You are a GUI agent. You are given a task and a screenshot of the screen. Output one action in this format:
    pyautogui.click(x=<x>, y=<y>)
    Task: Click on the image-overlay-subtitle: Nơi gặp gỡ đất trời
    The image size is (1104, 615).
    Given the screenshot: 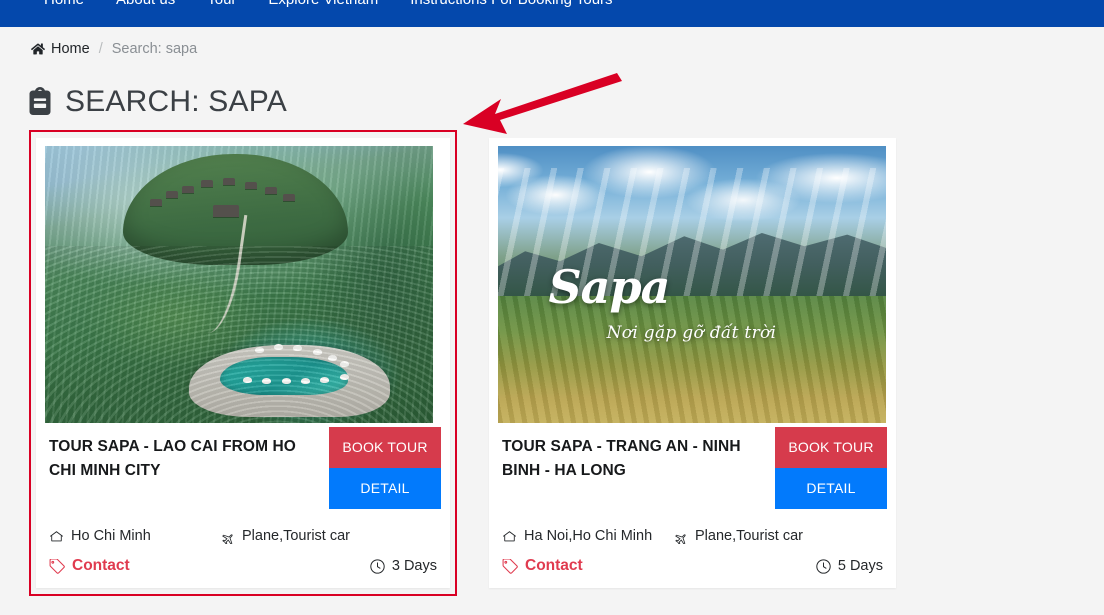 What is the action you would take?
    pyautogui.click(x=691, y=333)
    